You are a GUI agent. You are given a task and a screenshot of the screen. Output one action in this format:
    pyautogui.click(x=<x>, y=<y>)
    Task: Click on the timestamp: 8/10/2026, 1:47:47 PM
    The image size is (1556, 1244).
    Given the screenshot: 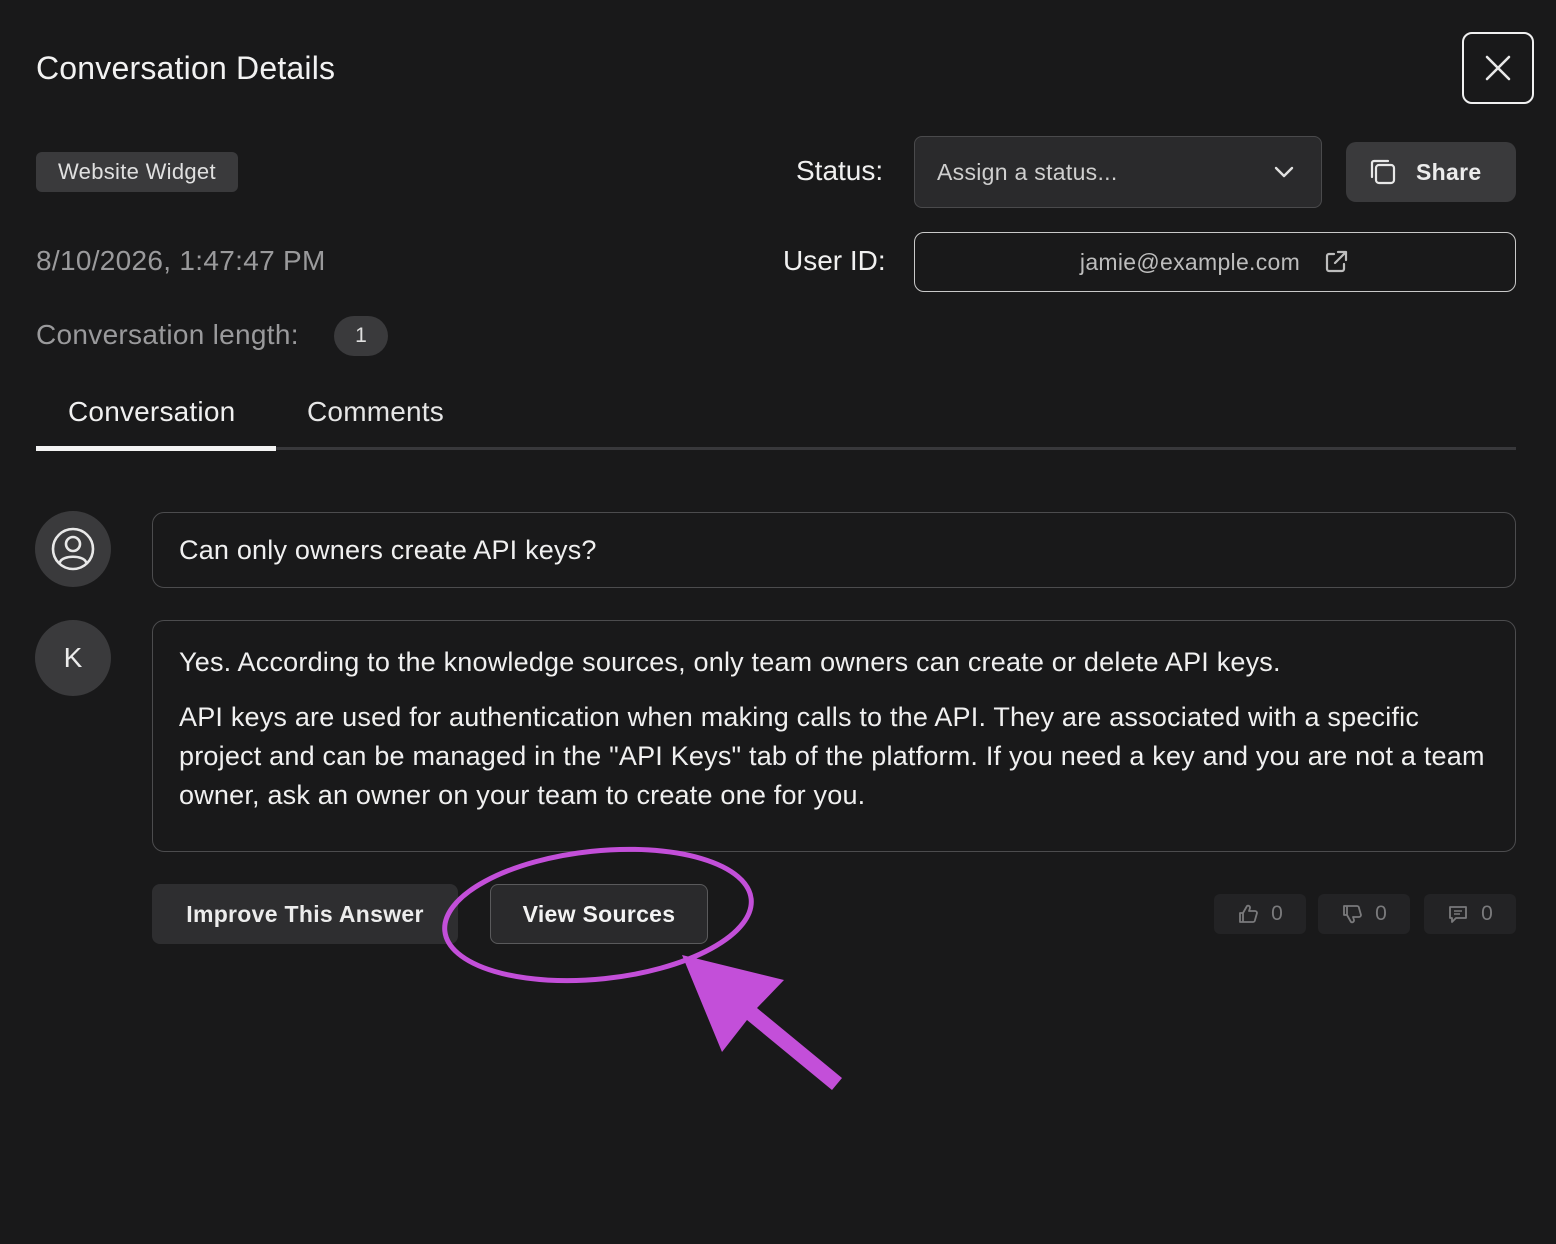 What is the action you would take?
    pyautogui.click(x=181, y=260)
    